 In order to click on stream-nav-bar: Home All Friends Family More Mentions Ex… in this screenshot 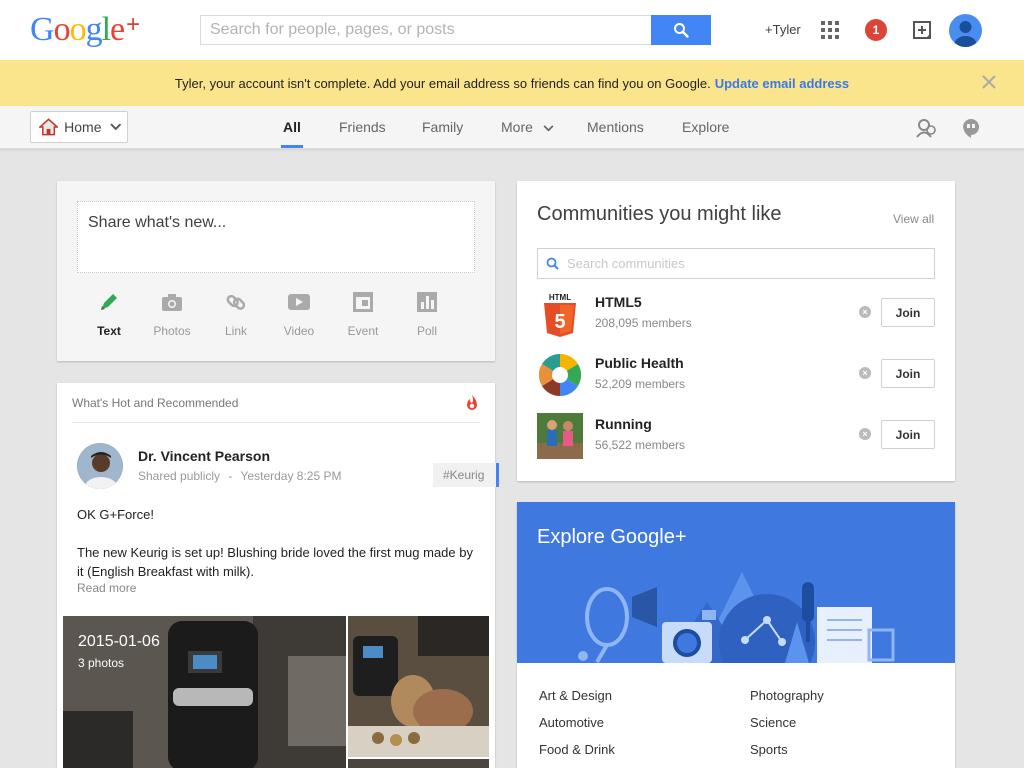, I will do `click(512, 127)`.